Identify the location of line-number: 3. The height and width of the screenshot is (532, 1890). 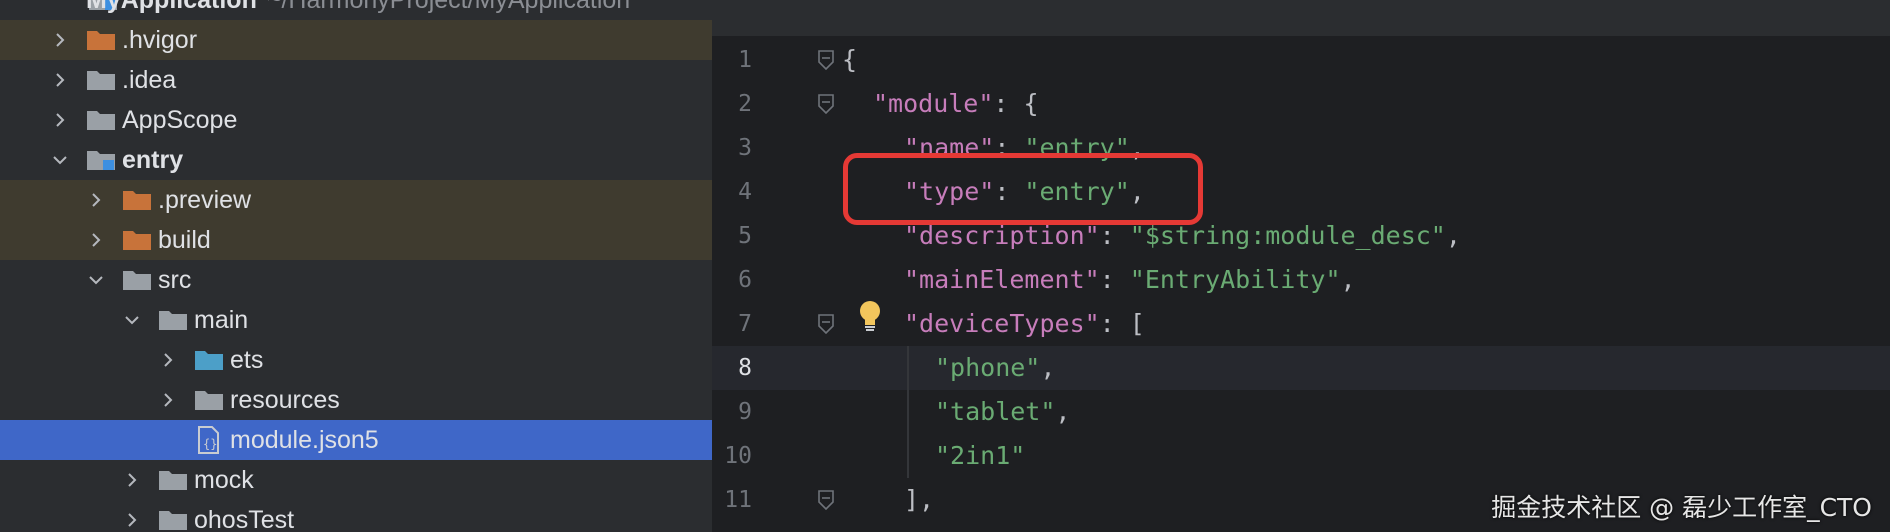
(745, 148).